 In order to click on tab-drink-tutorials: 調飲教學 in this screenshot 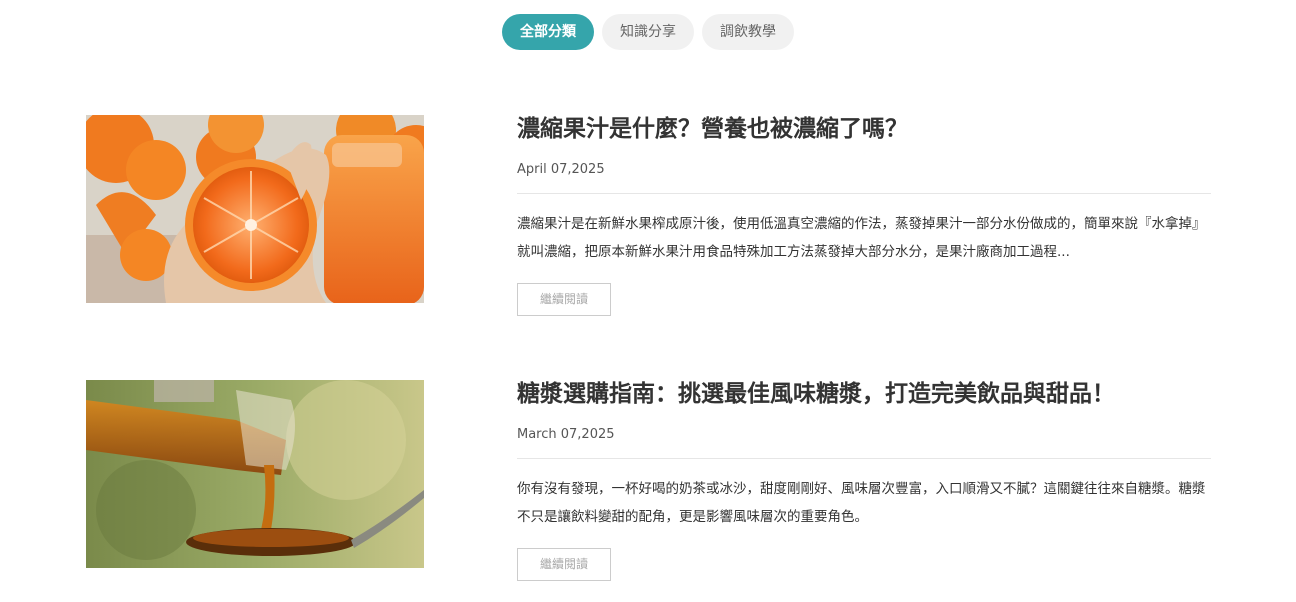, I will do `click(748, 32)`.